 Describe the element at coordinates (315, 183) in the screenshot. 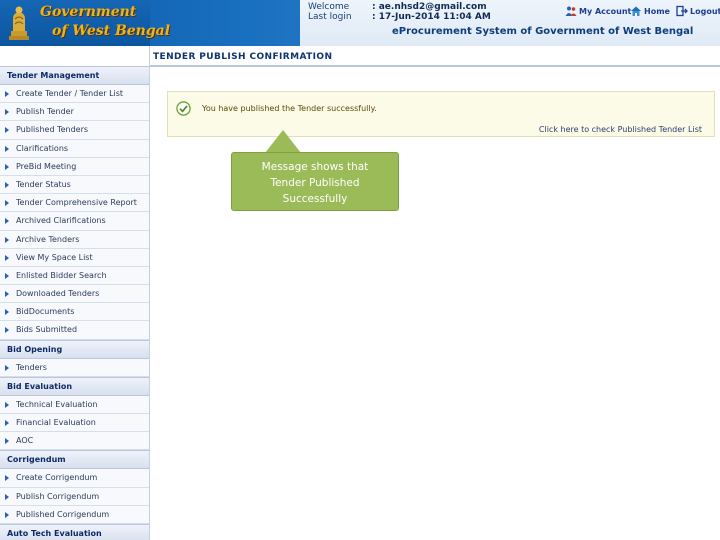

I see `callout-line2: Tender Published` at that location.